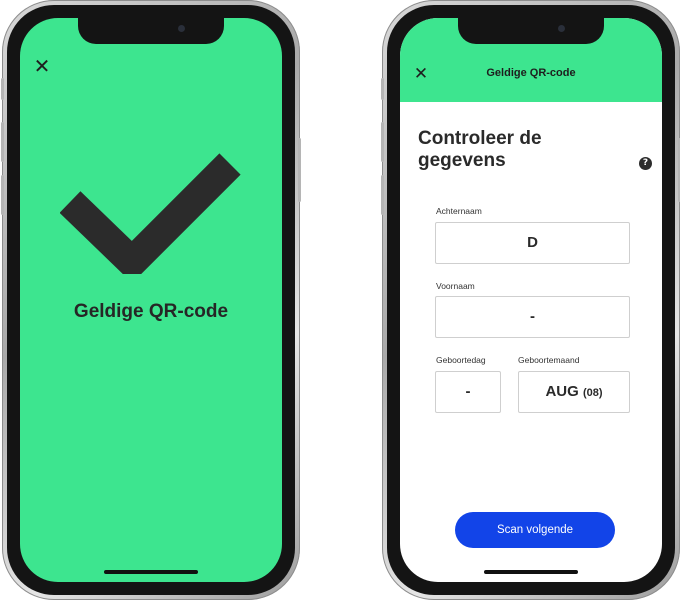 The width and height of the screenshot is (680, 600). Describe the element at coordinates (592, 393) in the screenshot. I see `geboortemaand-code: (08)` at that location.